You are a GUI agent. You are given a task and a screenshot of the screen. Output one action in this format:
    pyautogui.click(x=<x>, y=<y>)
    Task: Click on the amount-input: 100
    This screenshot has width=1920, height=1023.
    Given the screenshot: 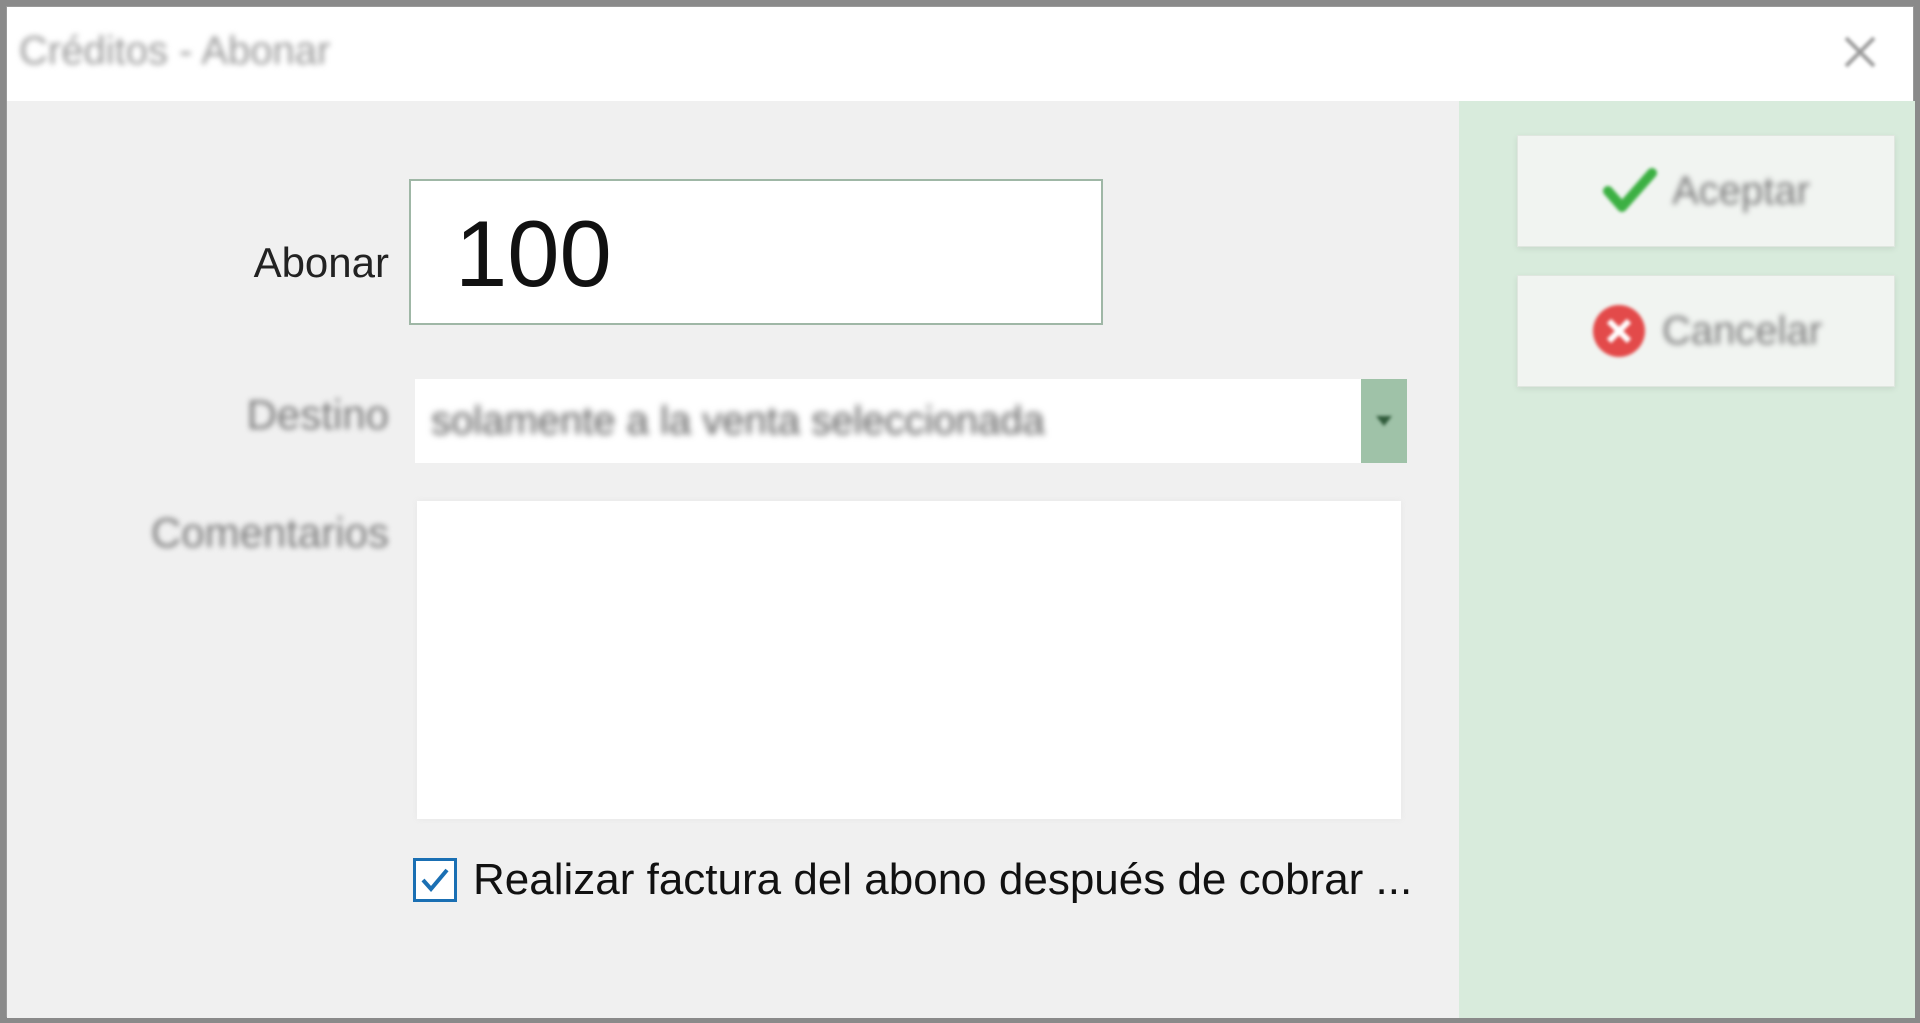 What is the action you would take?
    pyautogui.click(x=756, y=252)
    